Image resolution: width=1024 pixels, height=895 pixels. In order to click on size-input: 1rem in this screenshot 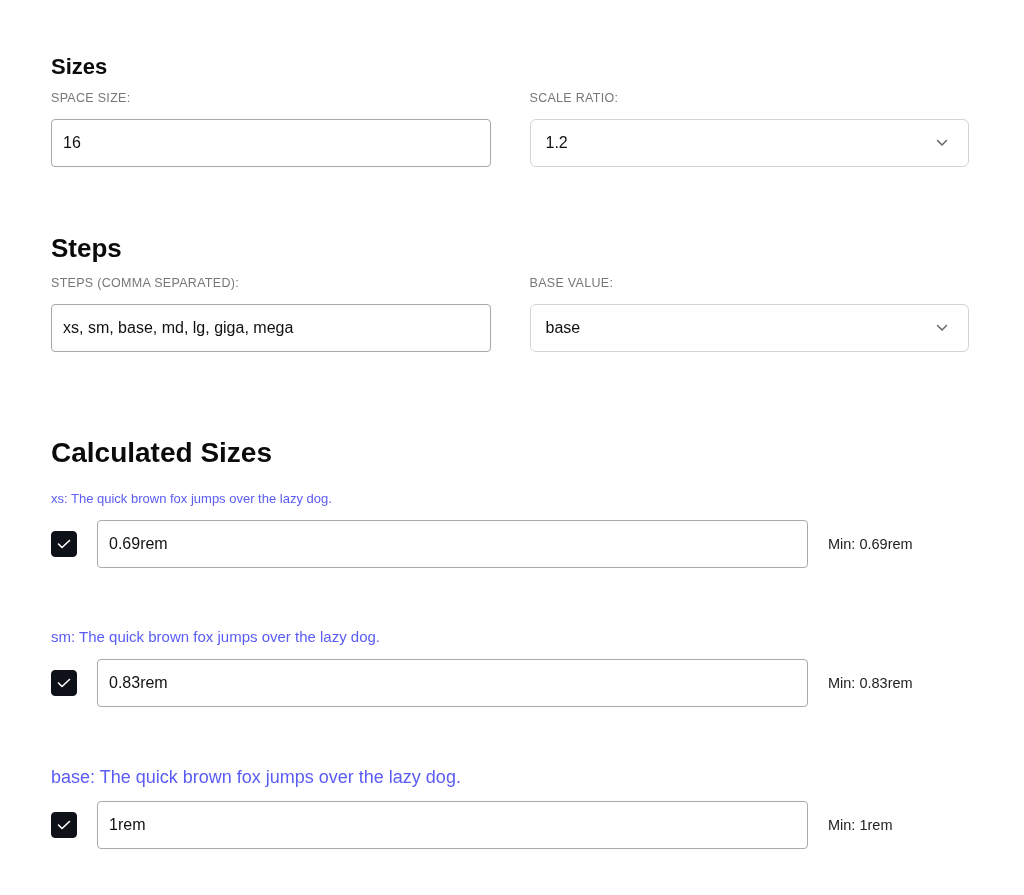, I will do `click(452, 824)`.